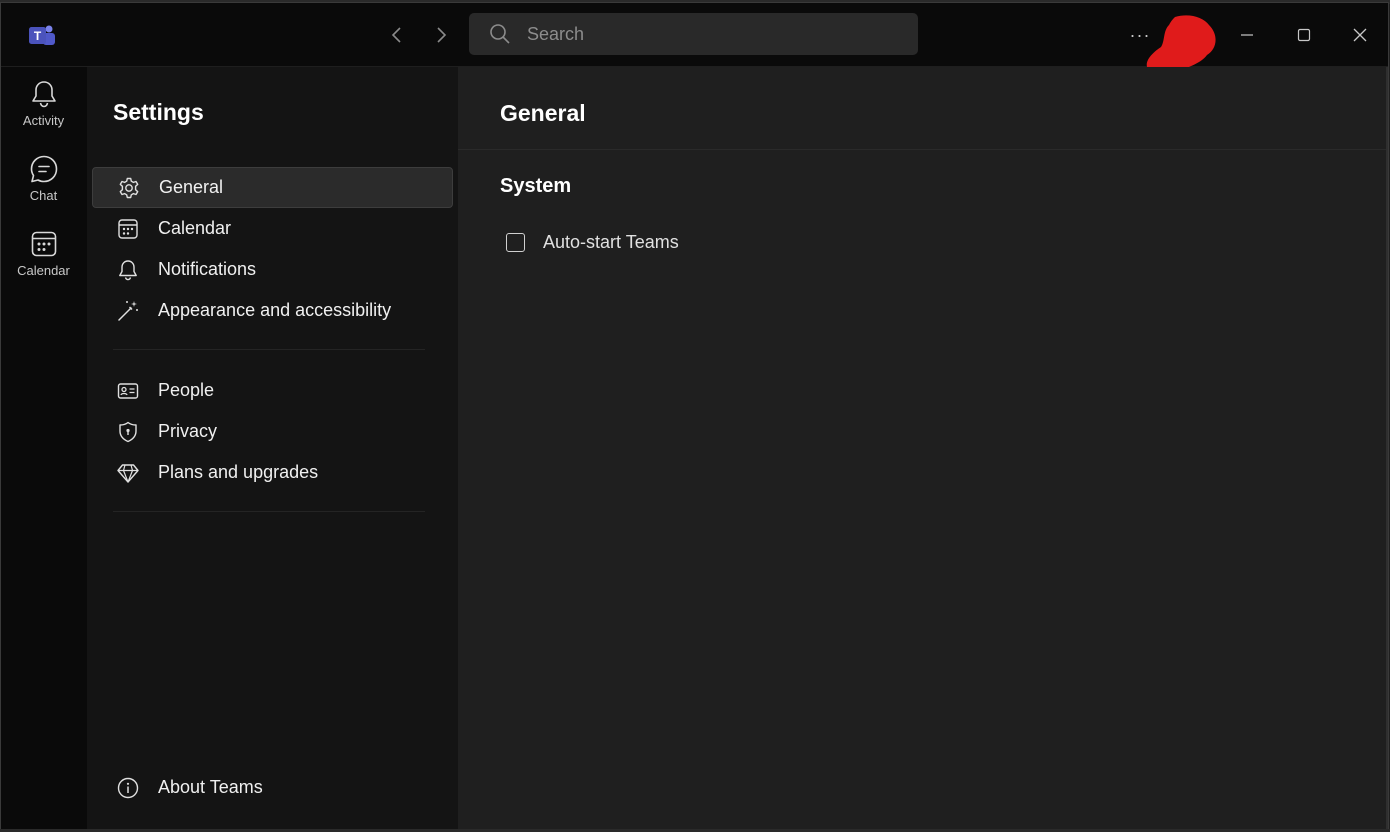  I want to click on section-title: System, so click(536, 186).